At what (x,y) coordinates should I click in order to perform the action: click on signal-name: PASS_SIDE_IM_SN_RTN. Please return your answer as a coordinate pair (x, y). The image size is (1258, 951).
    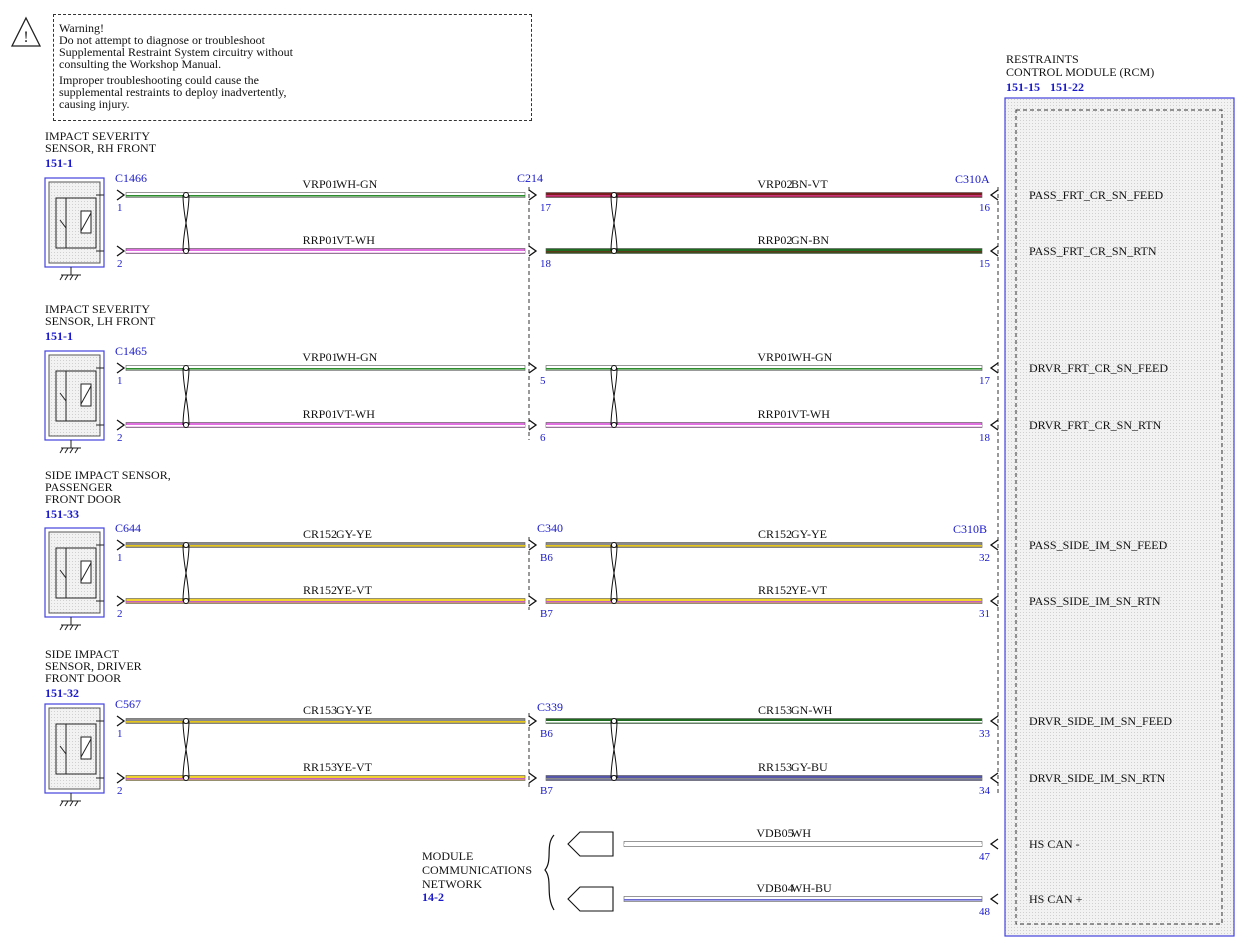
    Looking at the image, I should click on (1095, 601).